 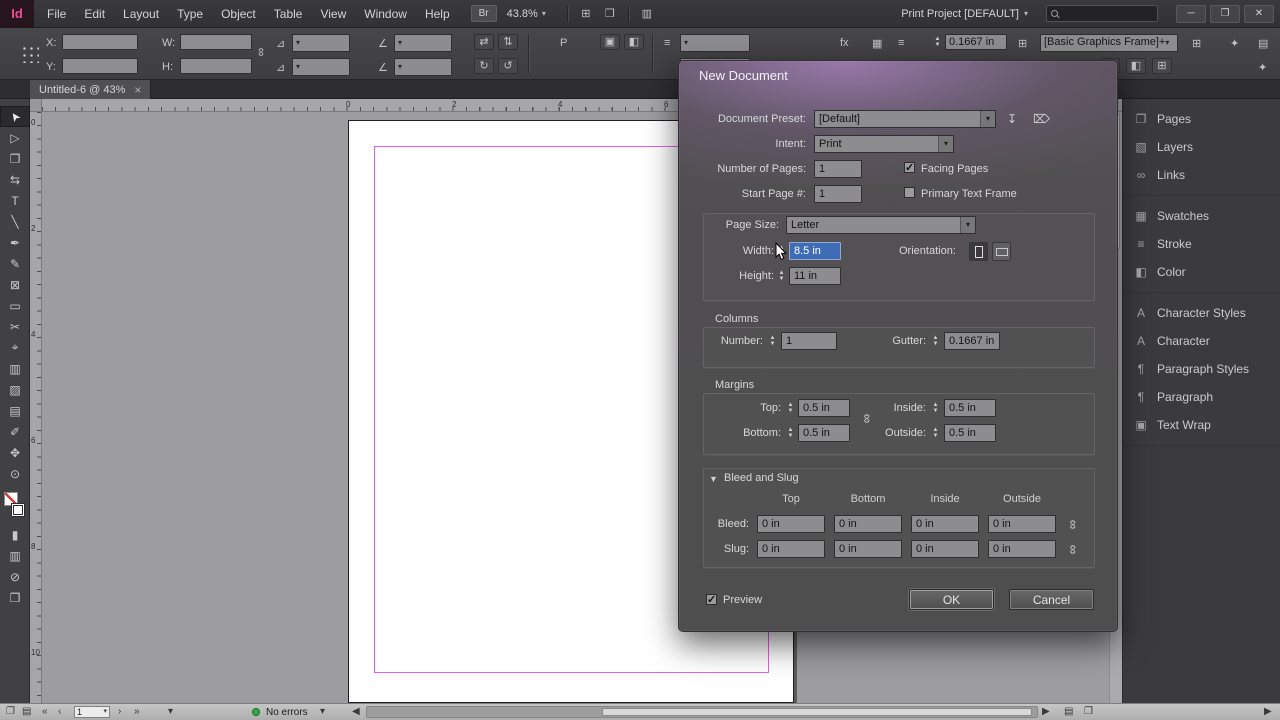 I want to click on panel-menu-icon: ▤, so click(x=1263, y=43).